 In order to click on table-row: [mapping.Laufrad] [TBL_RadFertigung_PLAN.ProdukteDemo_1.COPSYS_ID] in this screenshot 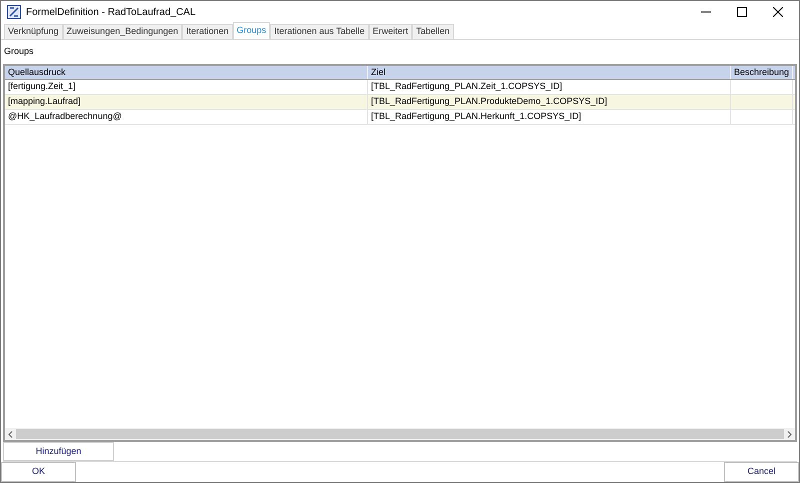, I will do `click(400, 102)`.